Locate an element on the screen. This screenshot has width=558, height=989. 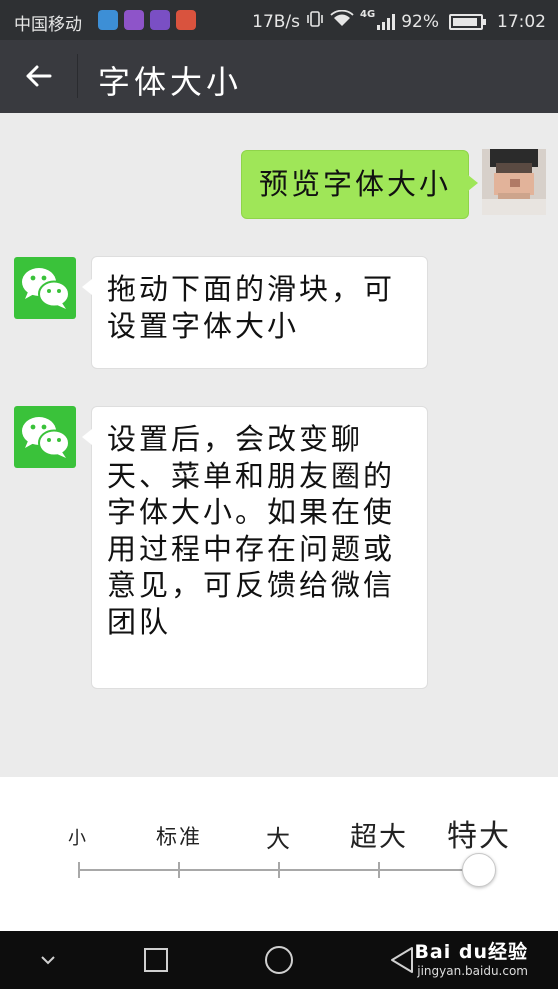
title-divider is located at coordinates (77, 76).